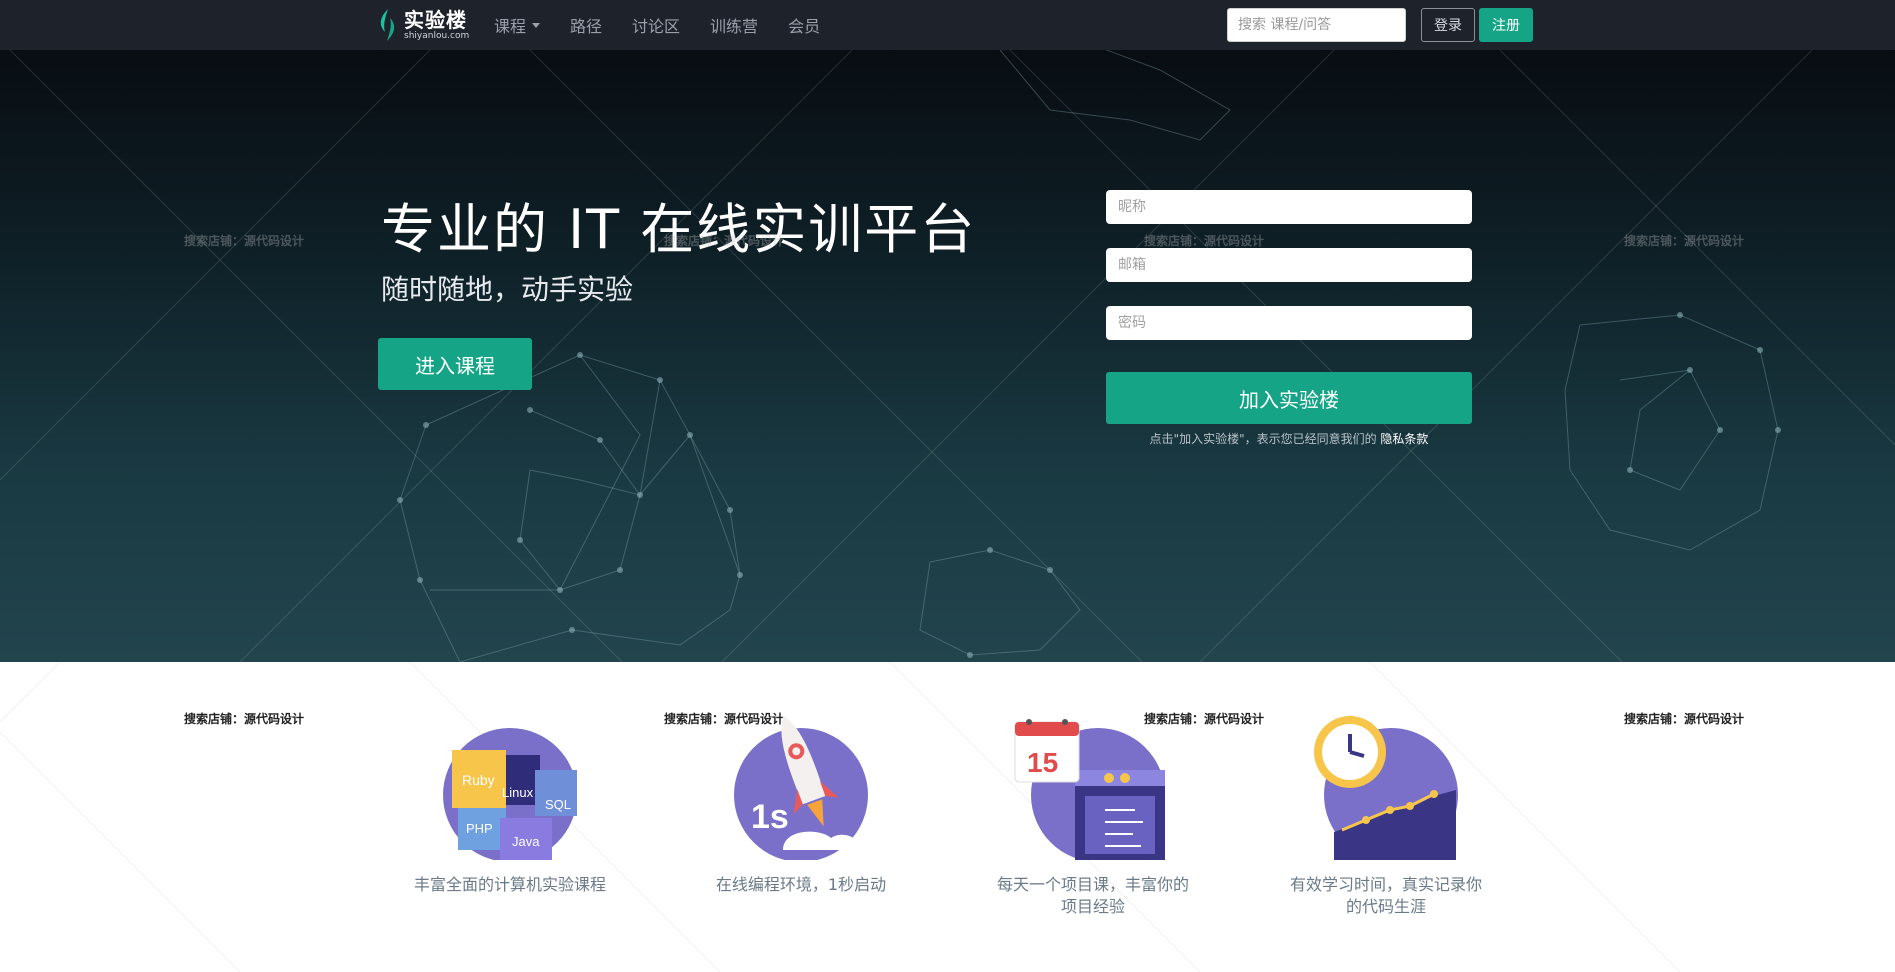 The height and width of the screenshot is (972, 1895). I want to click on hero-title: 专业的 IT 在线实训平台, so click(679, 229).